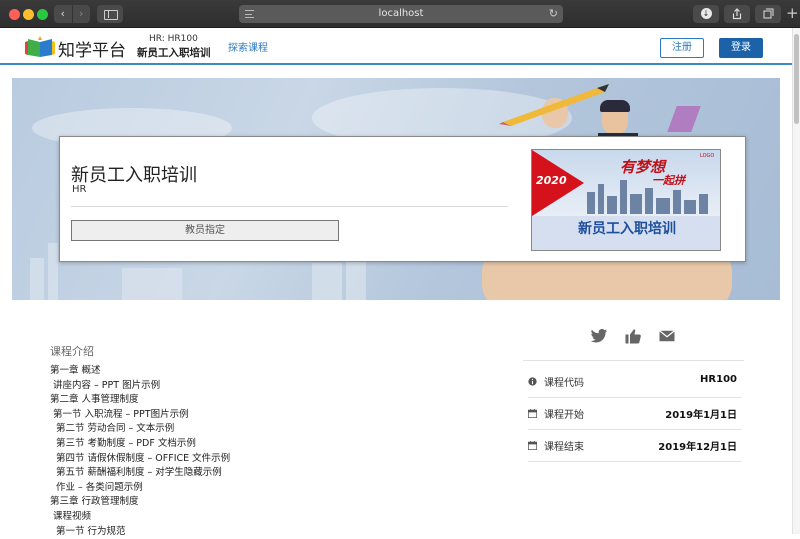  What do you see at coordinates (63, 14) in the screenshot?
I see `back-icon: ‹` at bounding box center [63, 14].